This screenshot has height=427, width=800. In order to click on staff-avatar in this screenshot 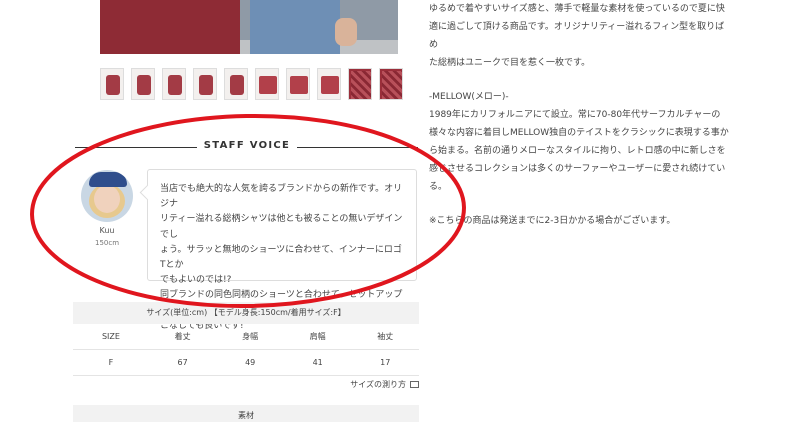, I will do `click(107, 196)`.